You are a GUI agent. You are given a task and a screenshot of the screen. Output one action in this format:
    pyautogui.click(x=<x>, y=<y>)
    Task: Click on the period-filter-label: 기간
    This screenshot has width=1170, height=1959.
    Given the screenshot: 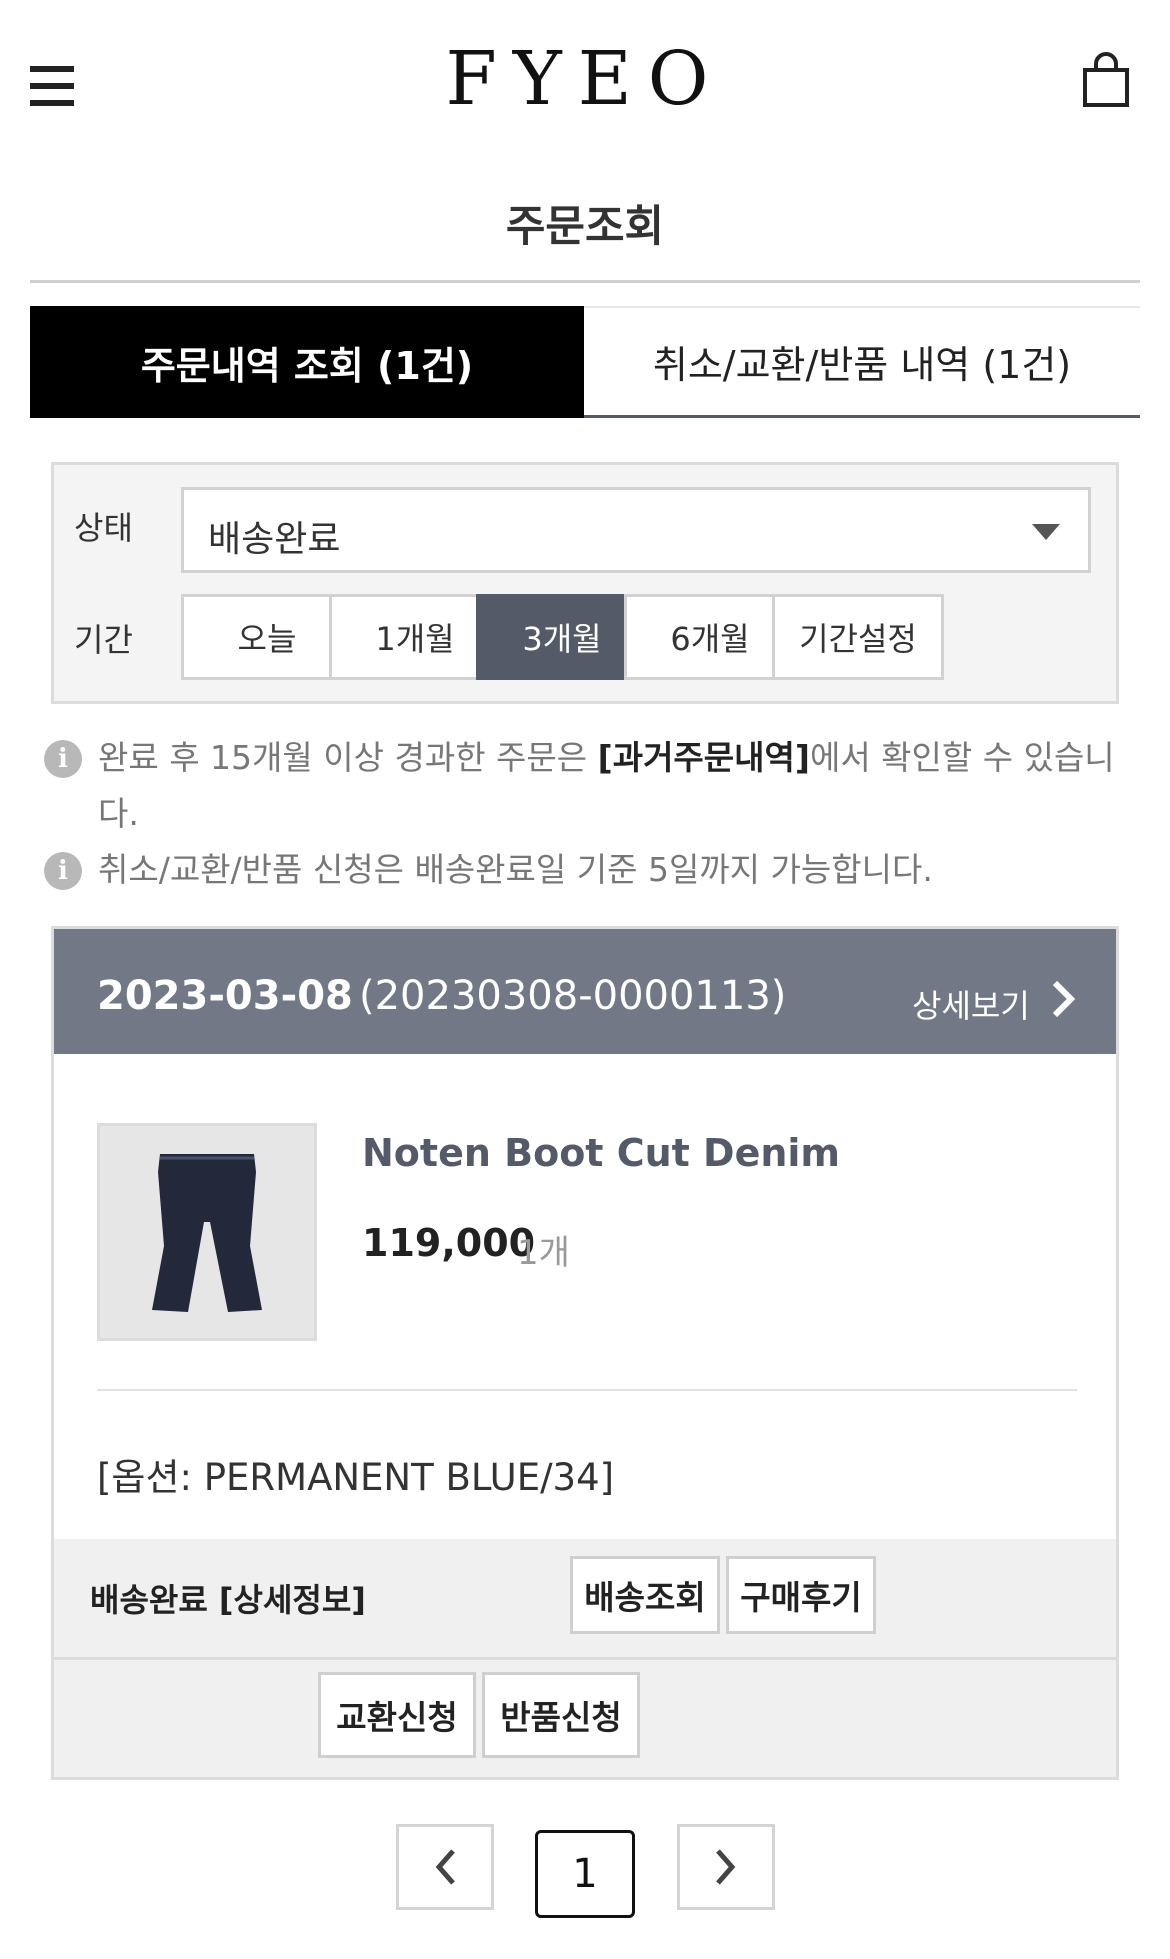 What is the action you would take?
    pyautogui.click(x=103, y=640)
    